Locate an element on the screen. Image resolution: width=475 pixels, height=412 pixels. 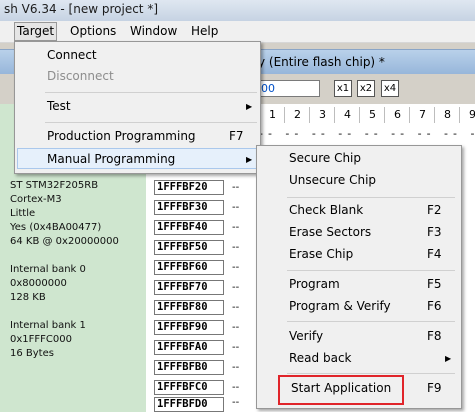
info-bank1-addr: 0x1FFFC000 is located at coordinates (41, 339).